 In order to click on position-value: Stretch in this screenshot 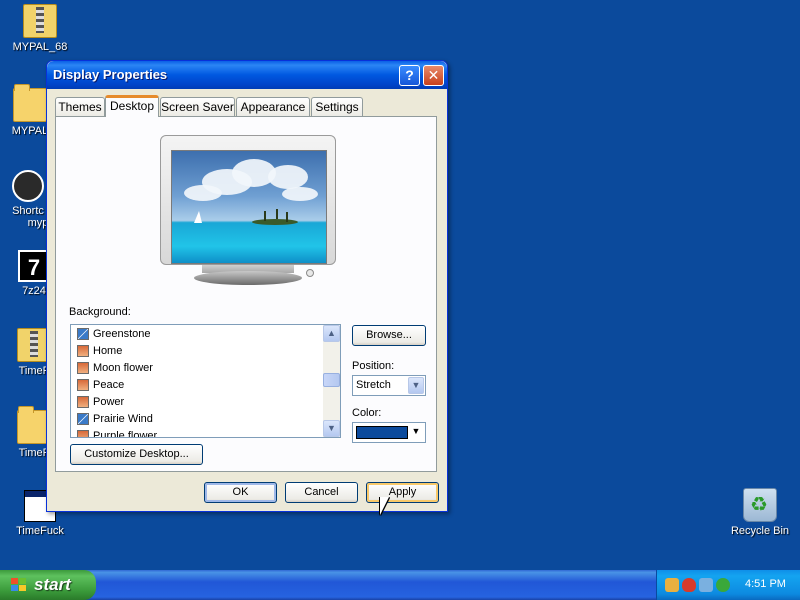, I will do `click(373, 385)`.